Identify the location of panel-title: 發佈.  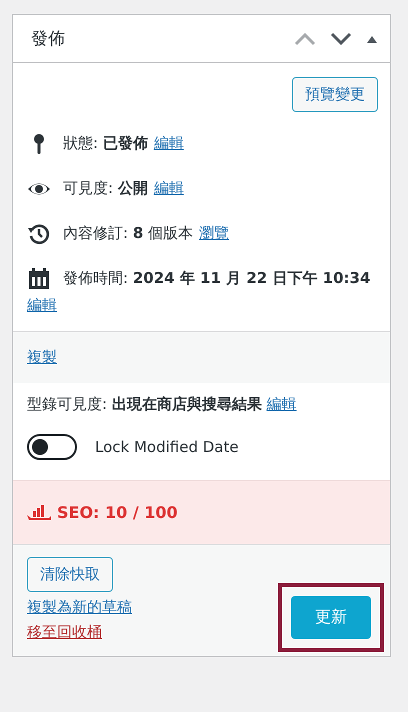
(48, 39).